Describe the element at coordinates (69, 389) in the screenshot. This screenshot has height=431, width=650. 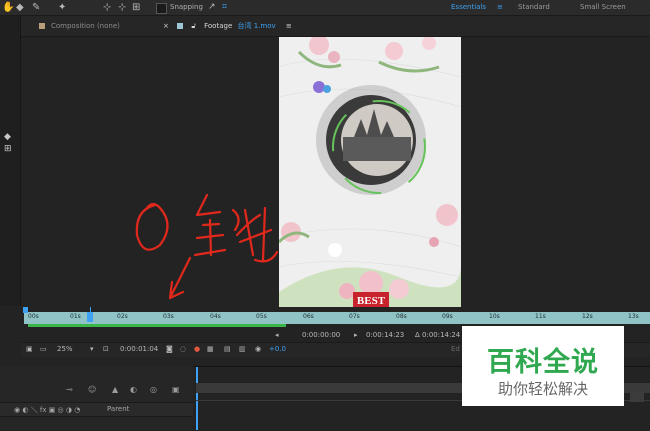
I see `comp-flow-icon: ⊸` at that location.